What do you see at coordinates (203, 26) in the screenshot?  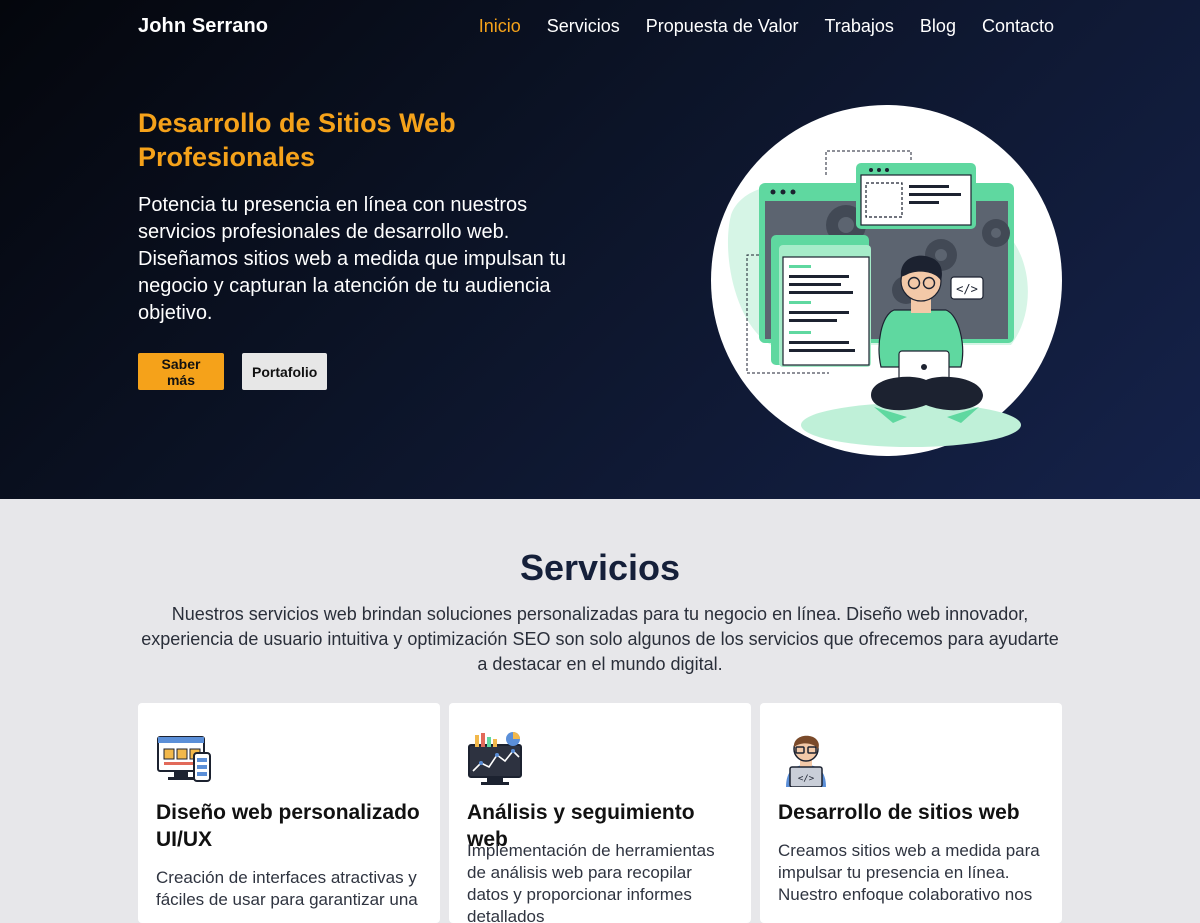 I see `brand-logo: John Serrano` at bounding box center [203, 26].